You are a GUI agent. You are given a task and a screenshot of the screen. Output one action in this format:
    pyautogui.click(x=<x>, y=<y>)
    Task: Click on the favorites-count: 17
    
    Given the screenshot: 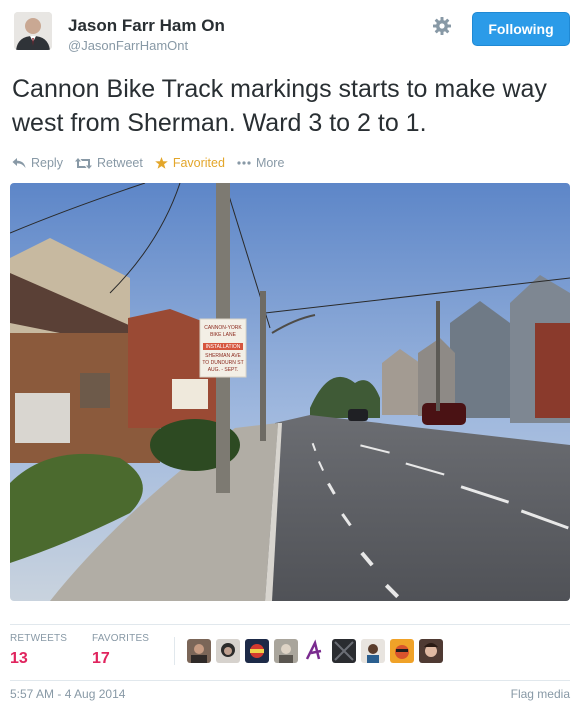 What is the action you would take?
    pyautogui.click(x=101, y=658)
    